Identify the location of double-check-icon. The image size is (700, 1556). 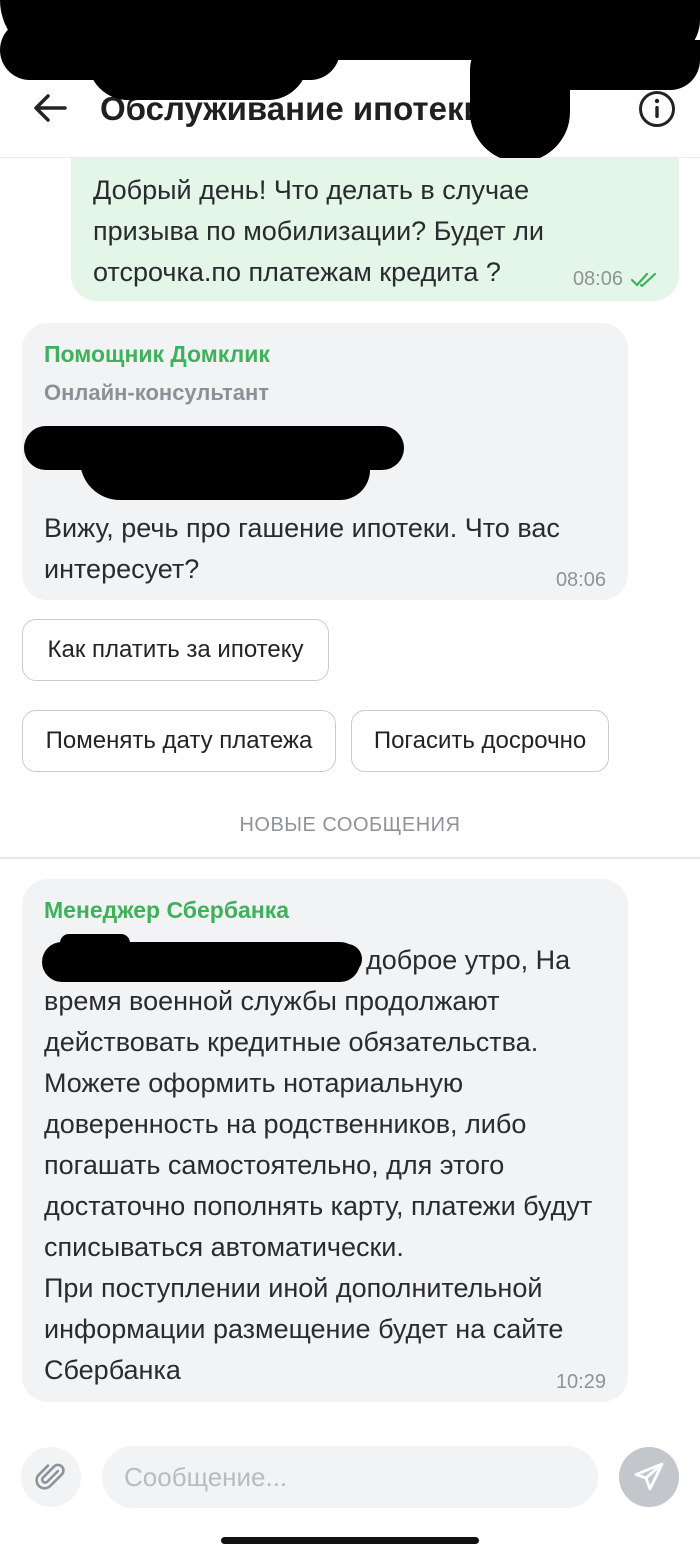
(644, 279).